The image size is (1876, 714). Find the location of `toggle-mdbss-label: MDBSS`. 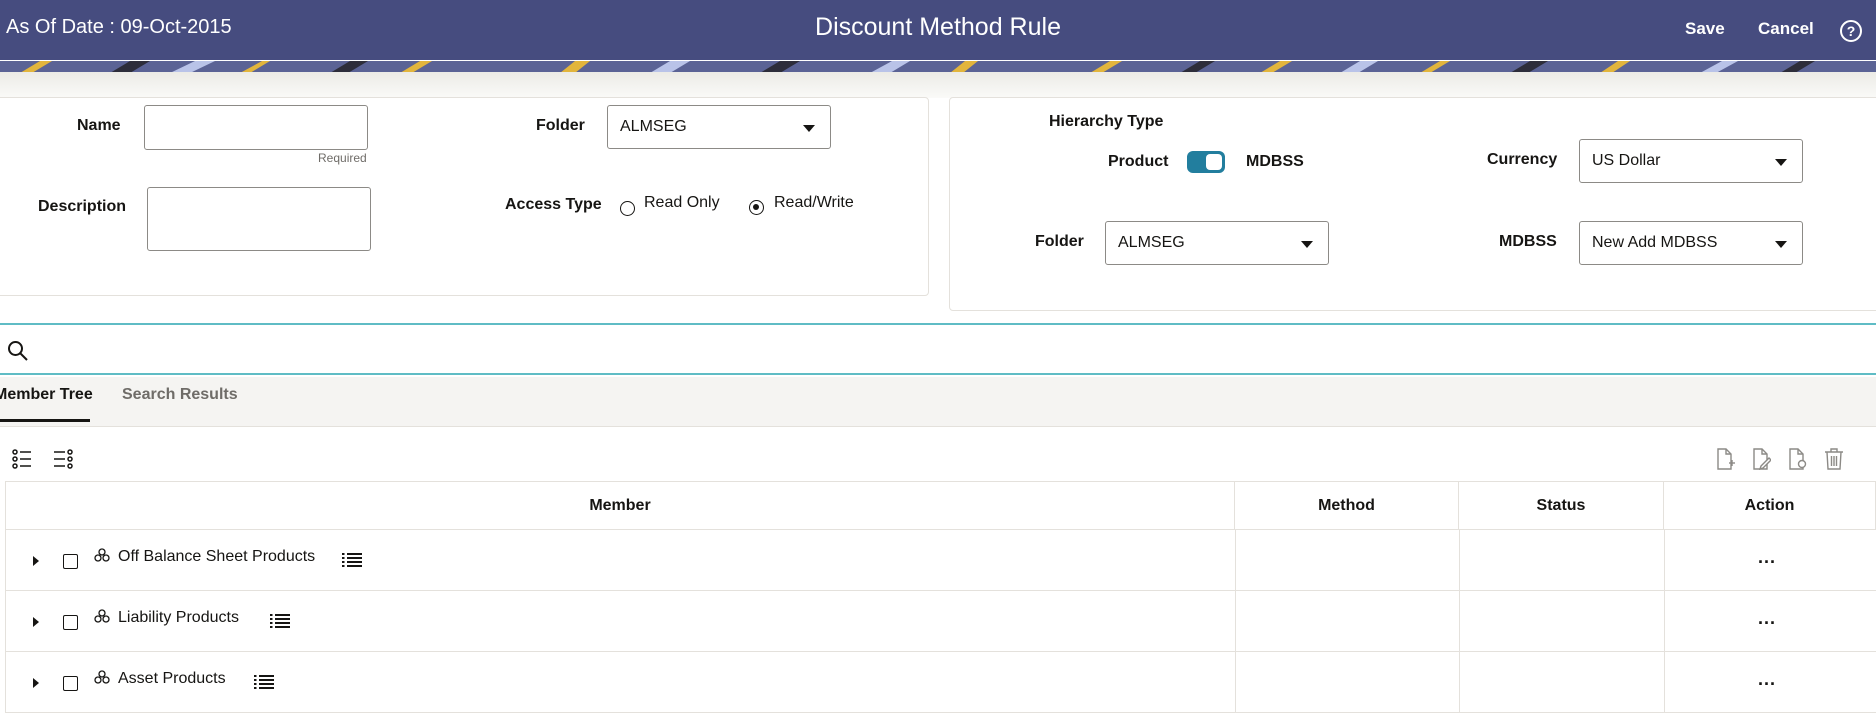

toggle-mdbss-label: MDBSS is located at coordinates (1275, 161).